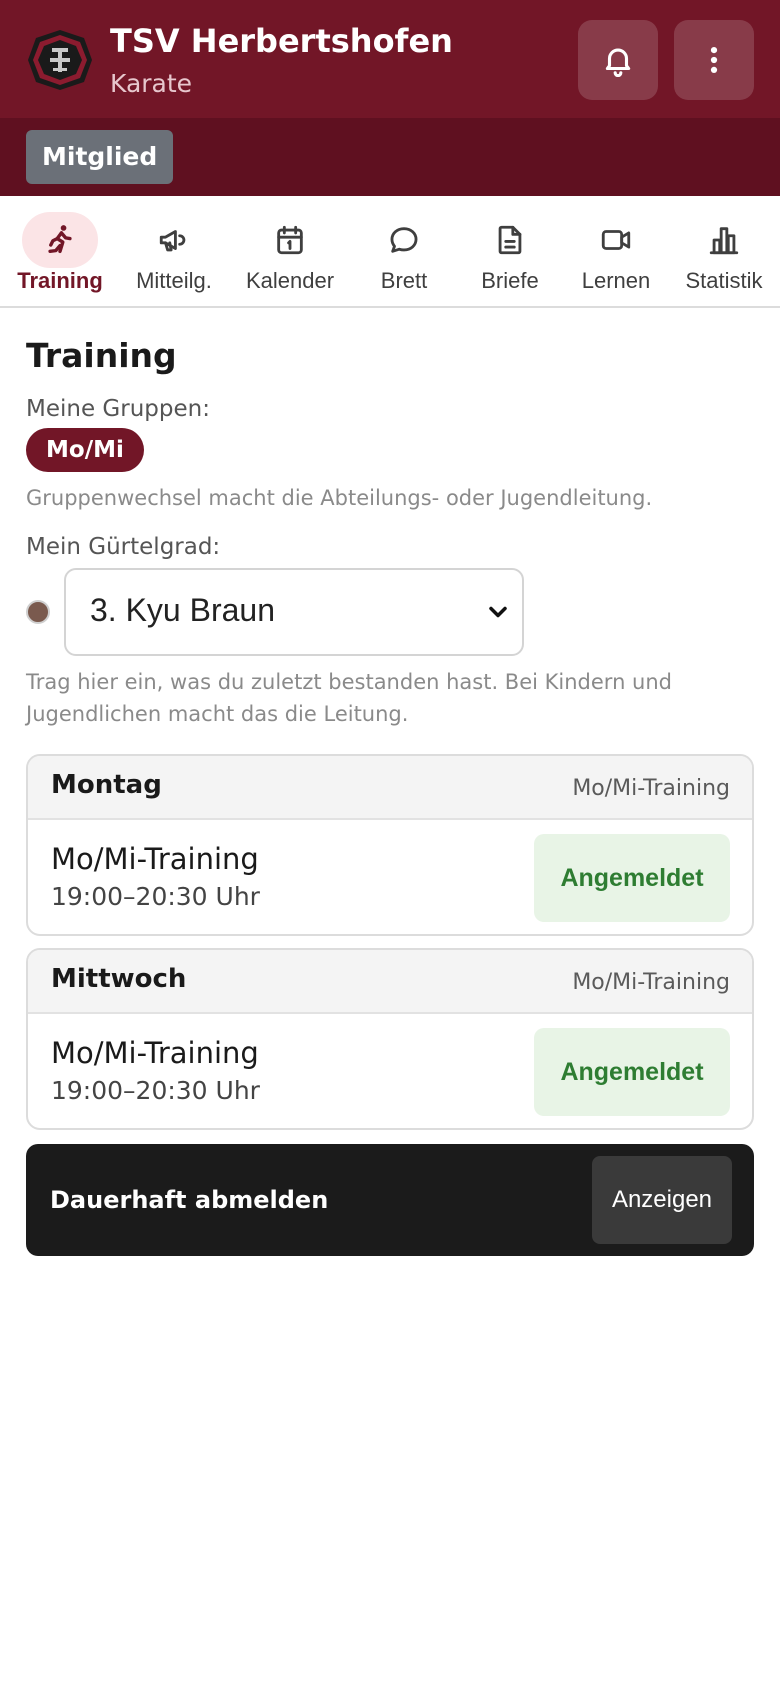 The width and height of the screenshot is (780, 1688). Describe the element at coordinates (404, 280) in the screenshot. I see `tab-label: Brett` at that location.